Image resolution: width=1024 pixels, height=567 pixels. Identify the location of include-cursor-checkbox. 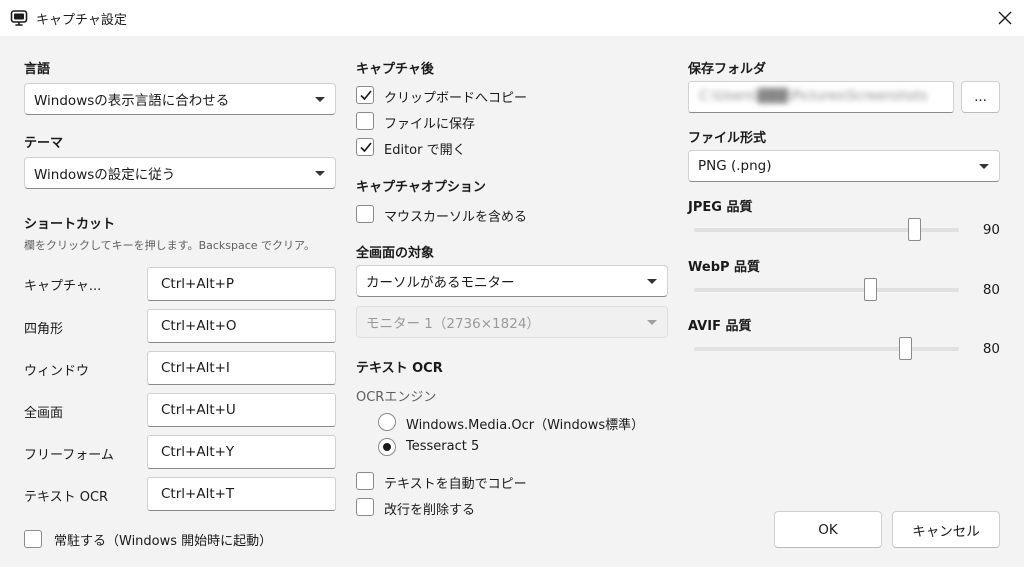
(365, 214).